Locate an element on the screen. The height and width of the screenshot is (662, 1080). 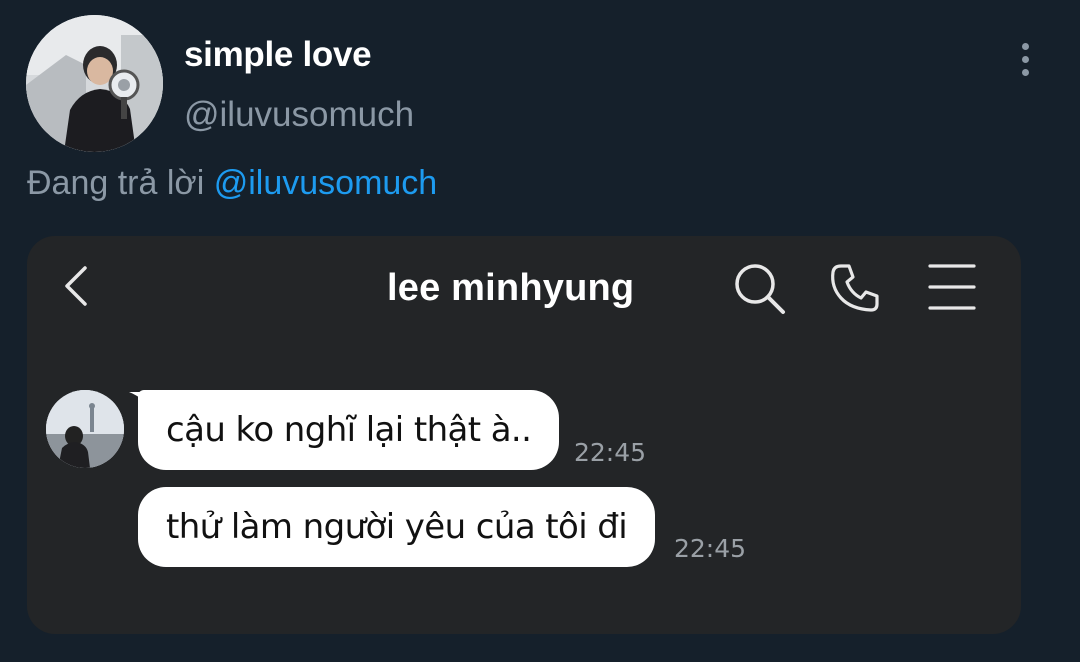
chat-title: lee minhyung is located at coordinates (511, 288).